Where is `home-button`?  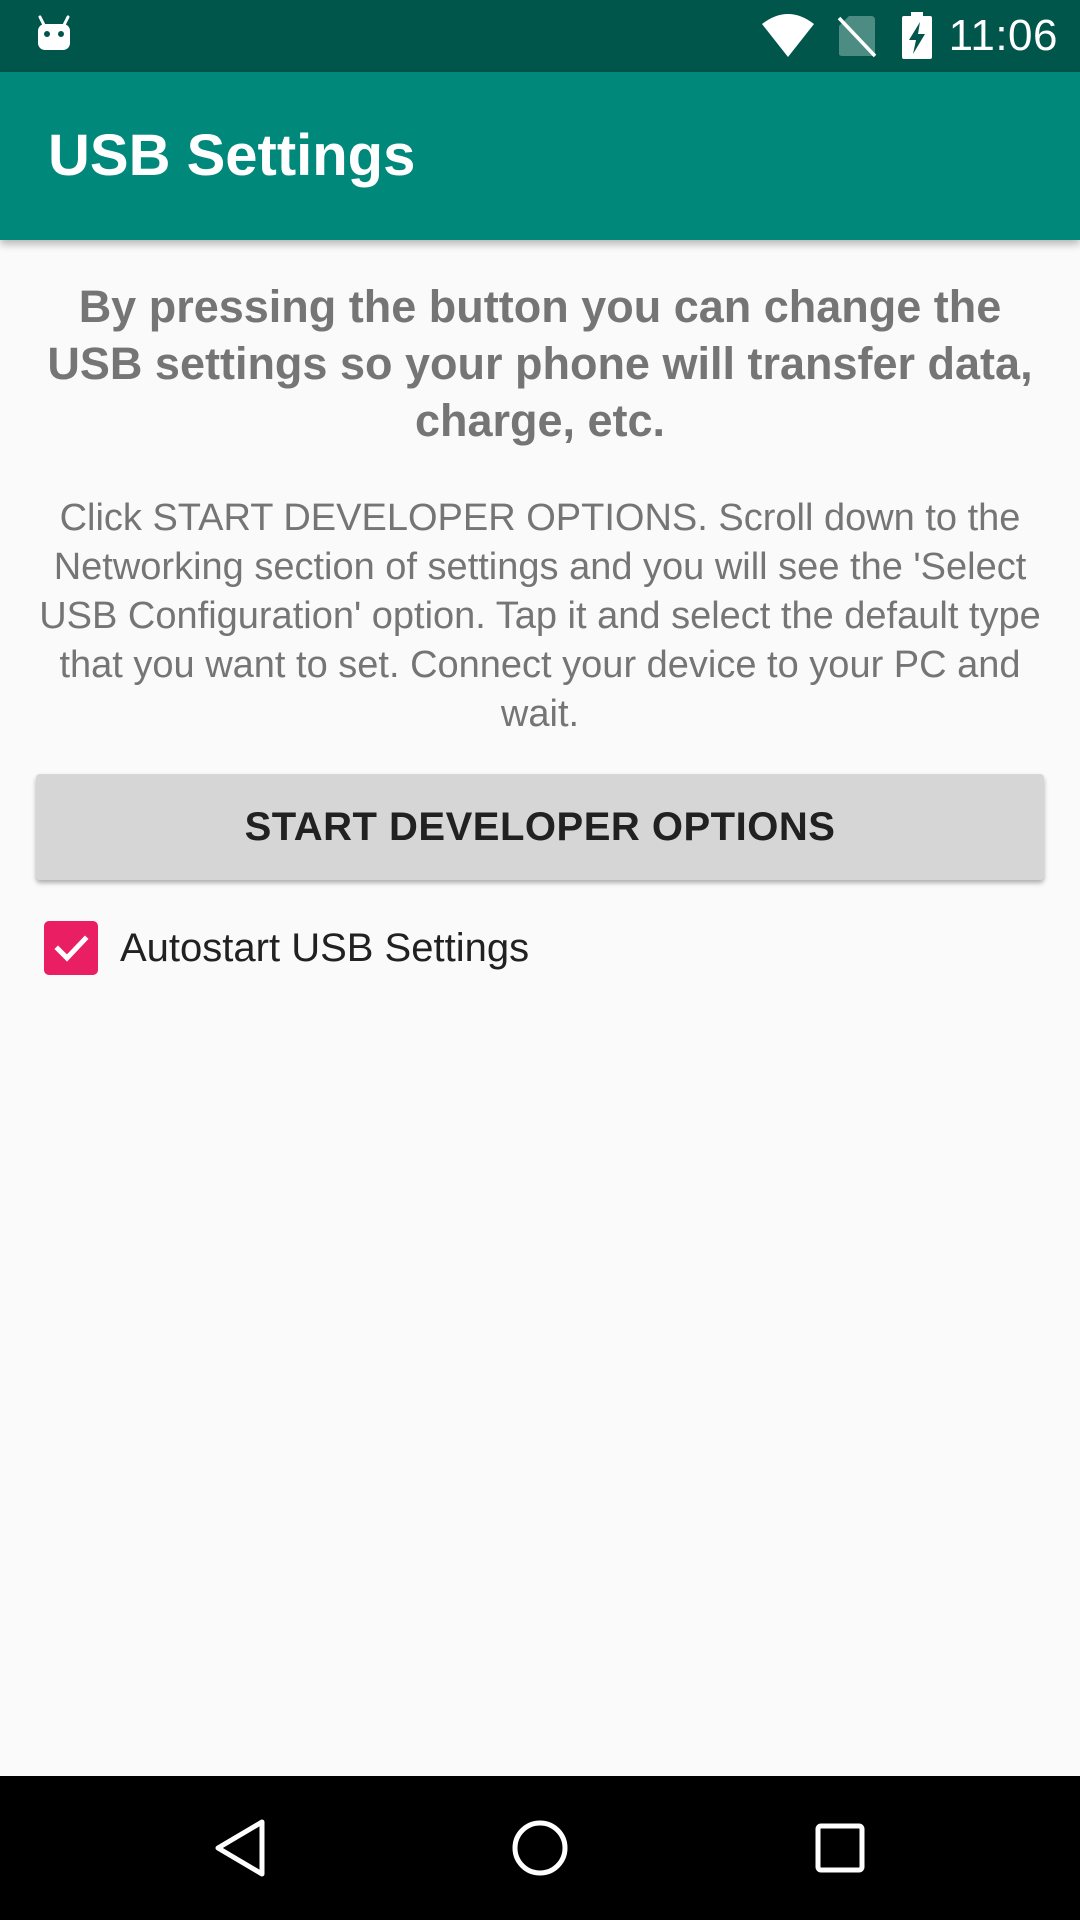 home-button is located at coordinates (540, 1848).